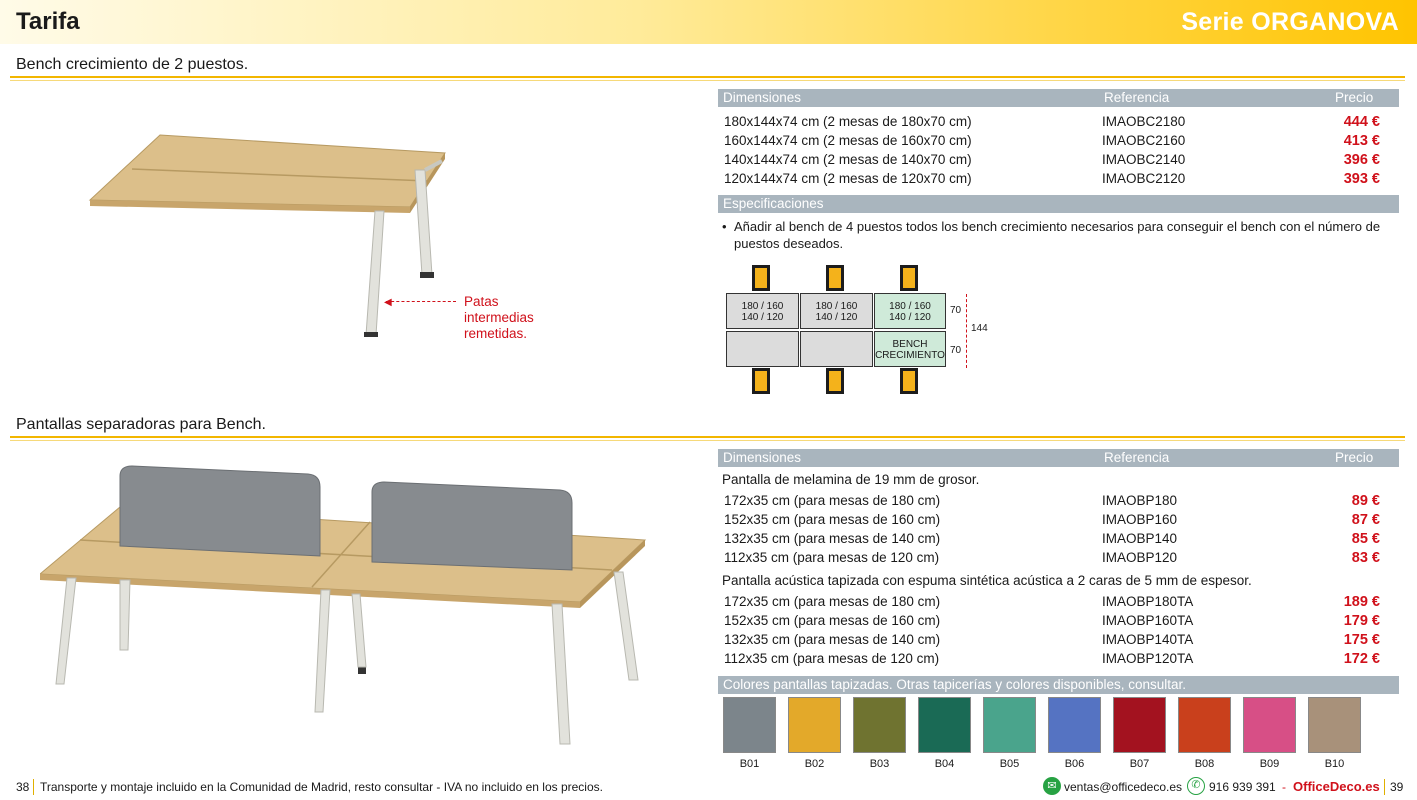 The height and width of the screenshot is (800, 1417). I want to click on row-price: 179 €, so click(1361, 621).